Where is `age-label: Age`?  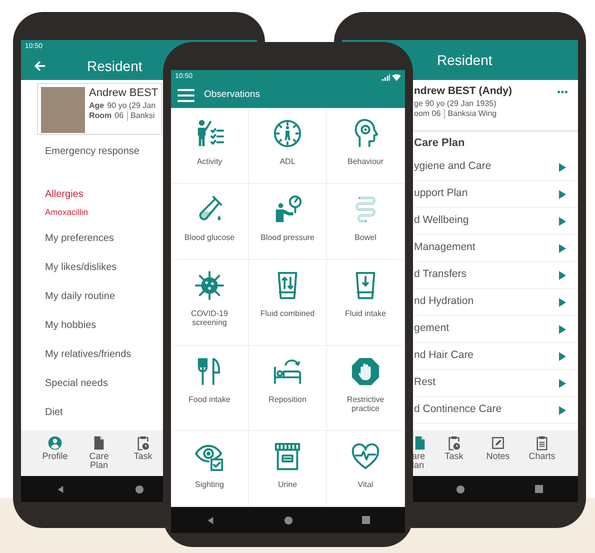
age-label: Age is located at coordinates (96, 105).